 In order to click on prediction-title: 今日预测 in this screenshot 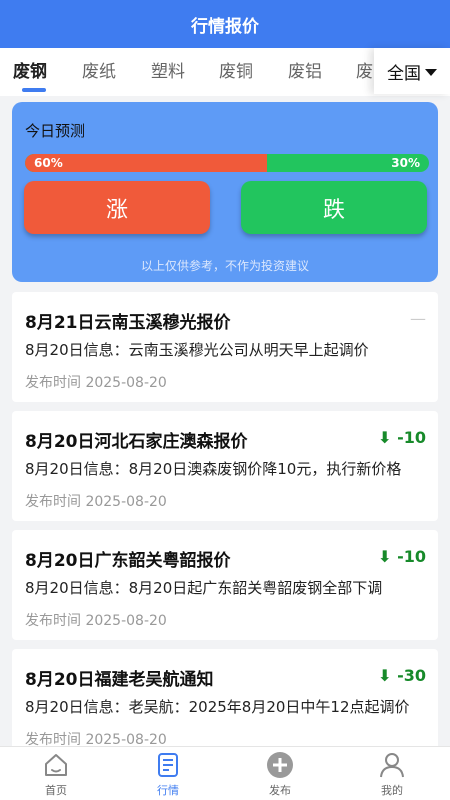, I will do `click(55, 131)`.